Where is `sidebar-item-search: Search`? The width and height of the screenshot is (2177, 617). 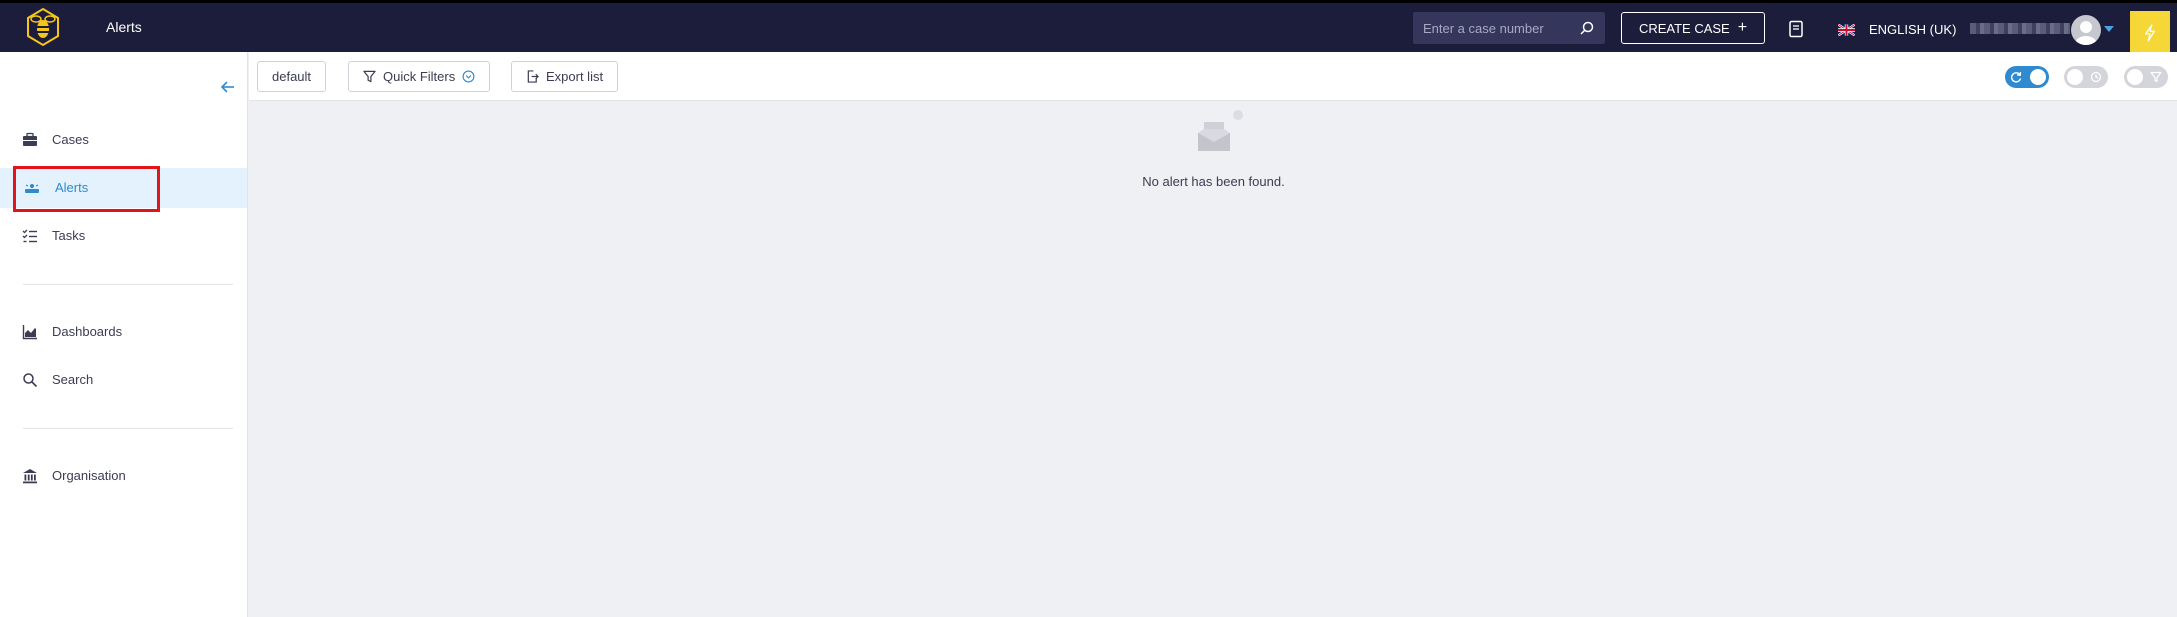 sidebar-item-search: Search is located at coordinates (123, 380).